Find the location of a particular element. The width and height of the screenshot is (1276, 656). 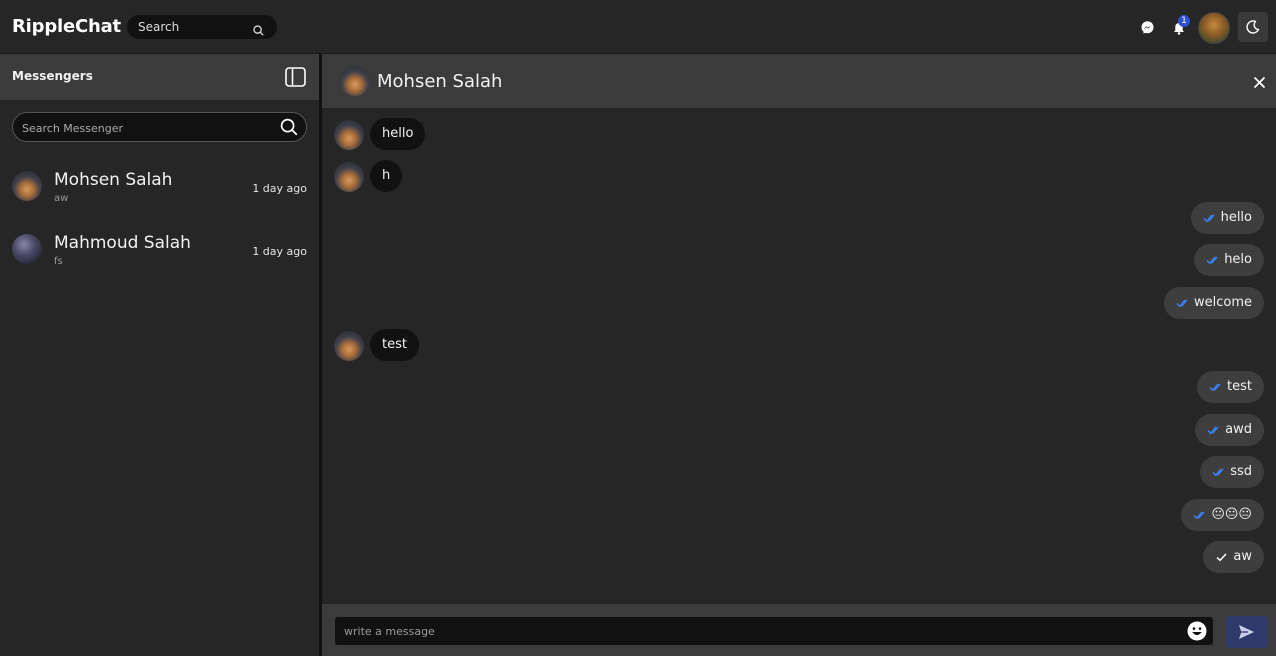

theme-toggle-button is located at coordinates (1253, 27).